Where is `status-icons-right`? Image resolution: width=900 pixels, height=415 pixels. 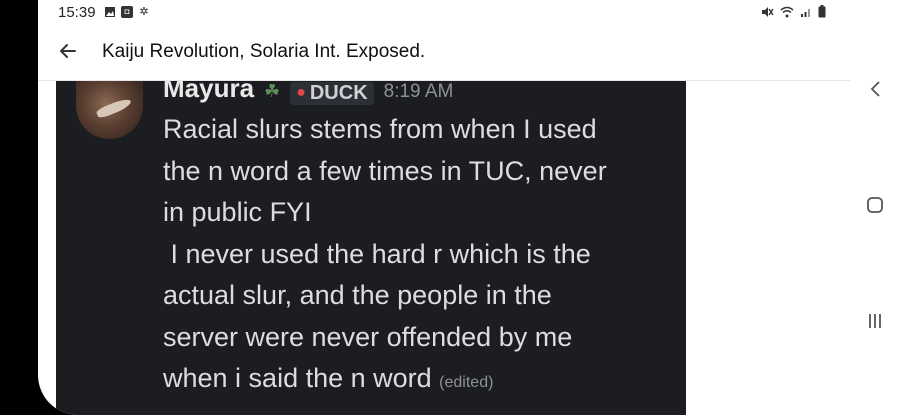
status-icons-right is located at coordinates (793, 13).